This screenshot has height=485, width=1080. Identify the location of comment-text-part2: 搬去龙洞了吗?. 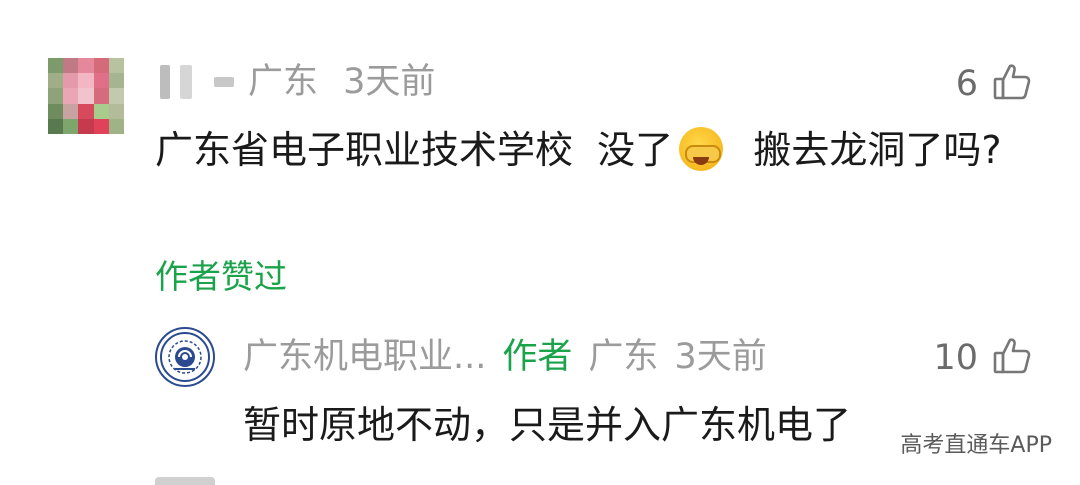
(865, 150).